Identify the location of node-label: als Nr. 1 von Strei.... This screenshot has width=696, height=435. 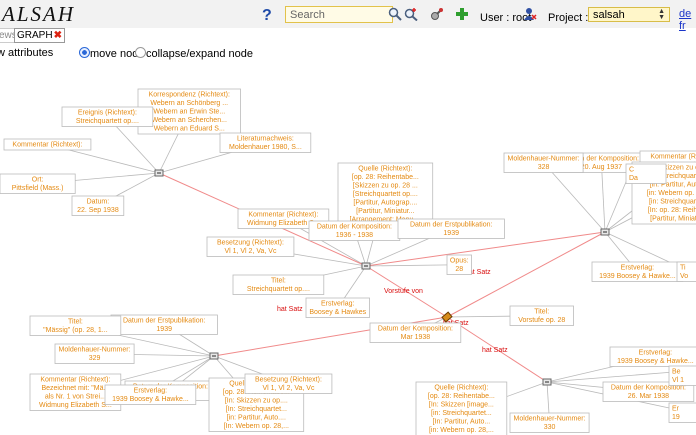
(75, 397).